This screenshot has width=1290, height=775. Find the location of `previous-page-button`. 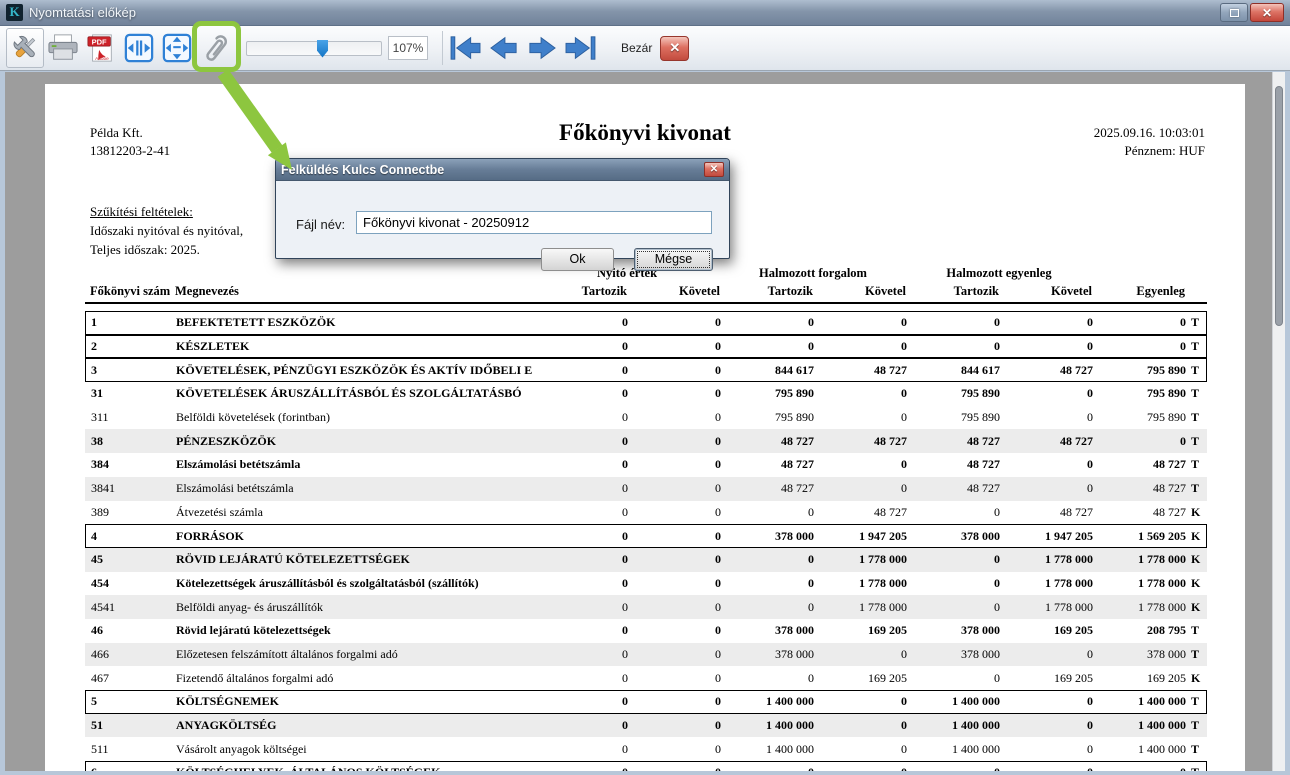

previous-page-button is located at coordinates (504, 48).